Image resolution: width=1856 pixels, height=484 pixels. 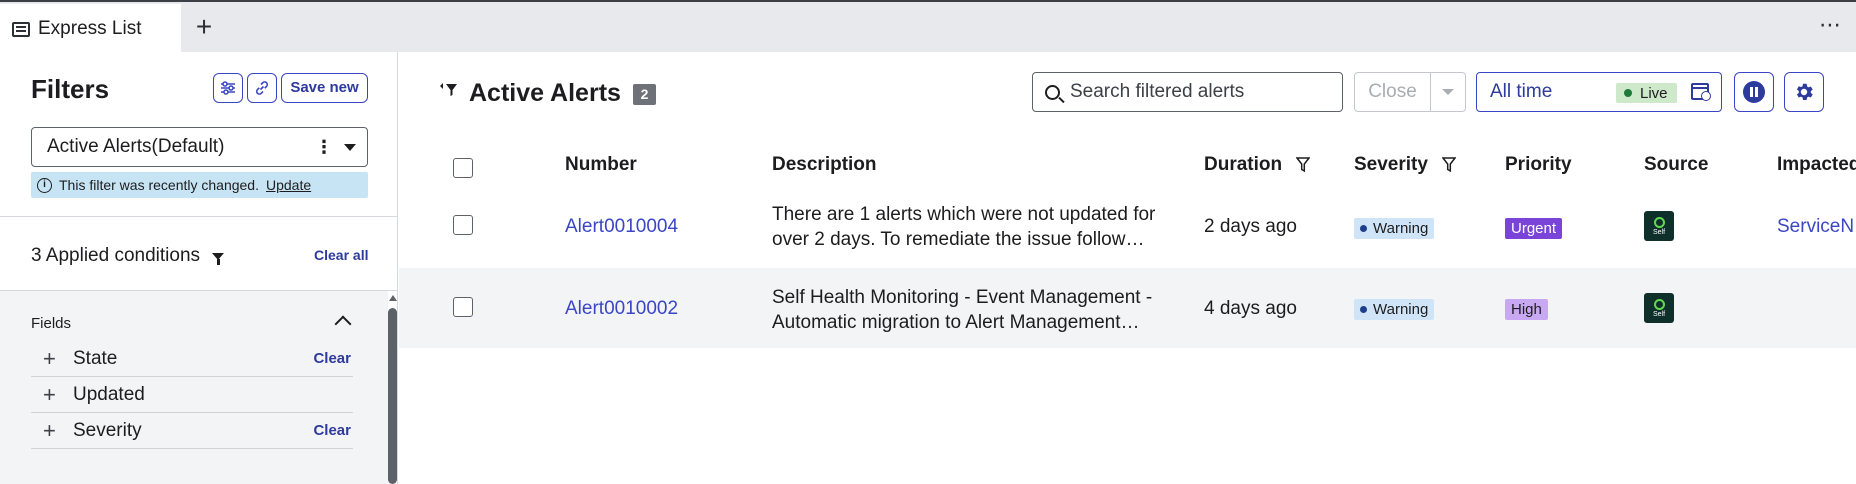 I want to click on settings-button, so click(x=1804, y=92).